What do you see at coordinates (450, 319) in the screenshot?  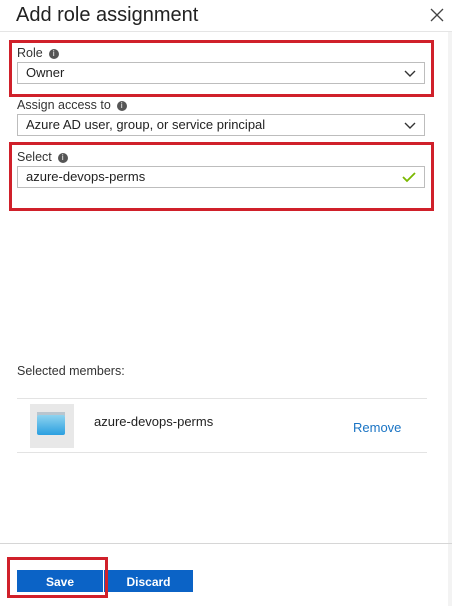 I see `scroll-gutter` at bounding box center [450, 319].